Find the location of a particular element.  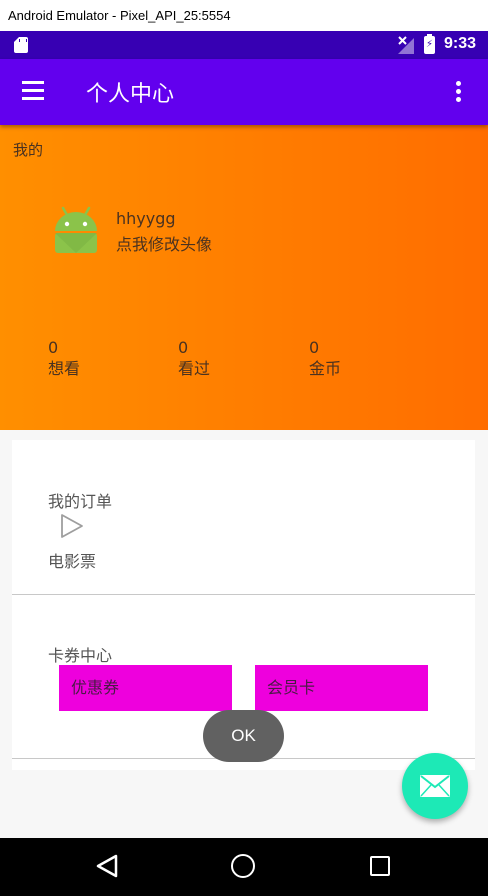

stat-label: 想看 is located at coordinates (64, 368).